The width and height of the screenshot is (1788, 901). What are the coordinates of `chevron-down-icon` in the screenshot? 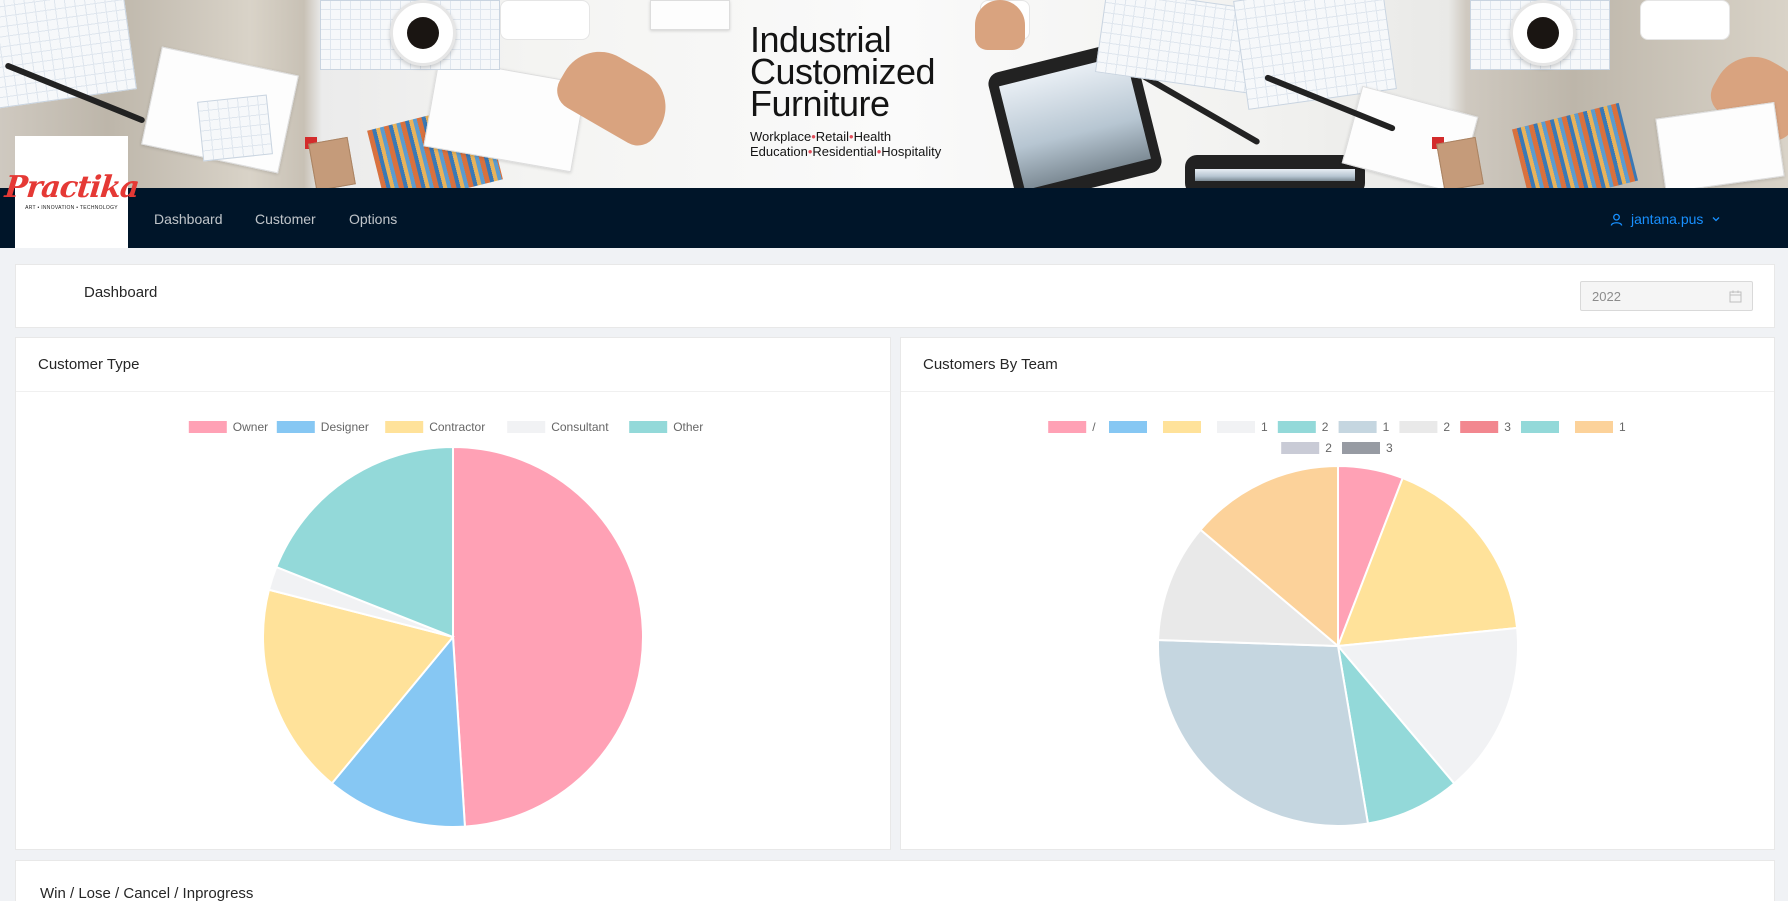 It's located at (1716, 219).